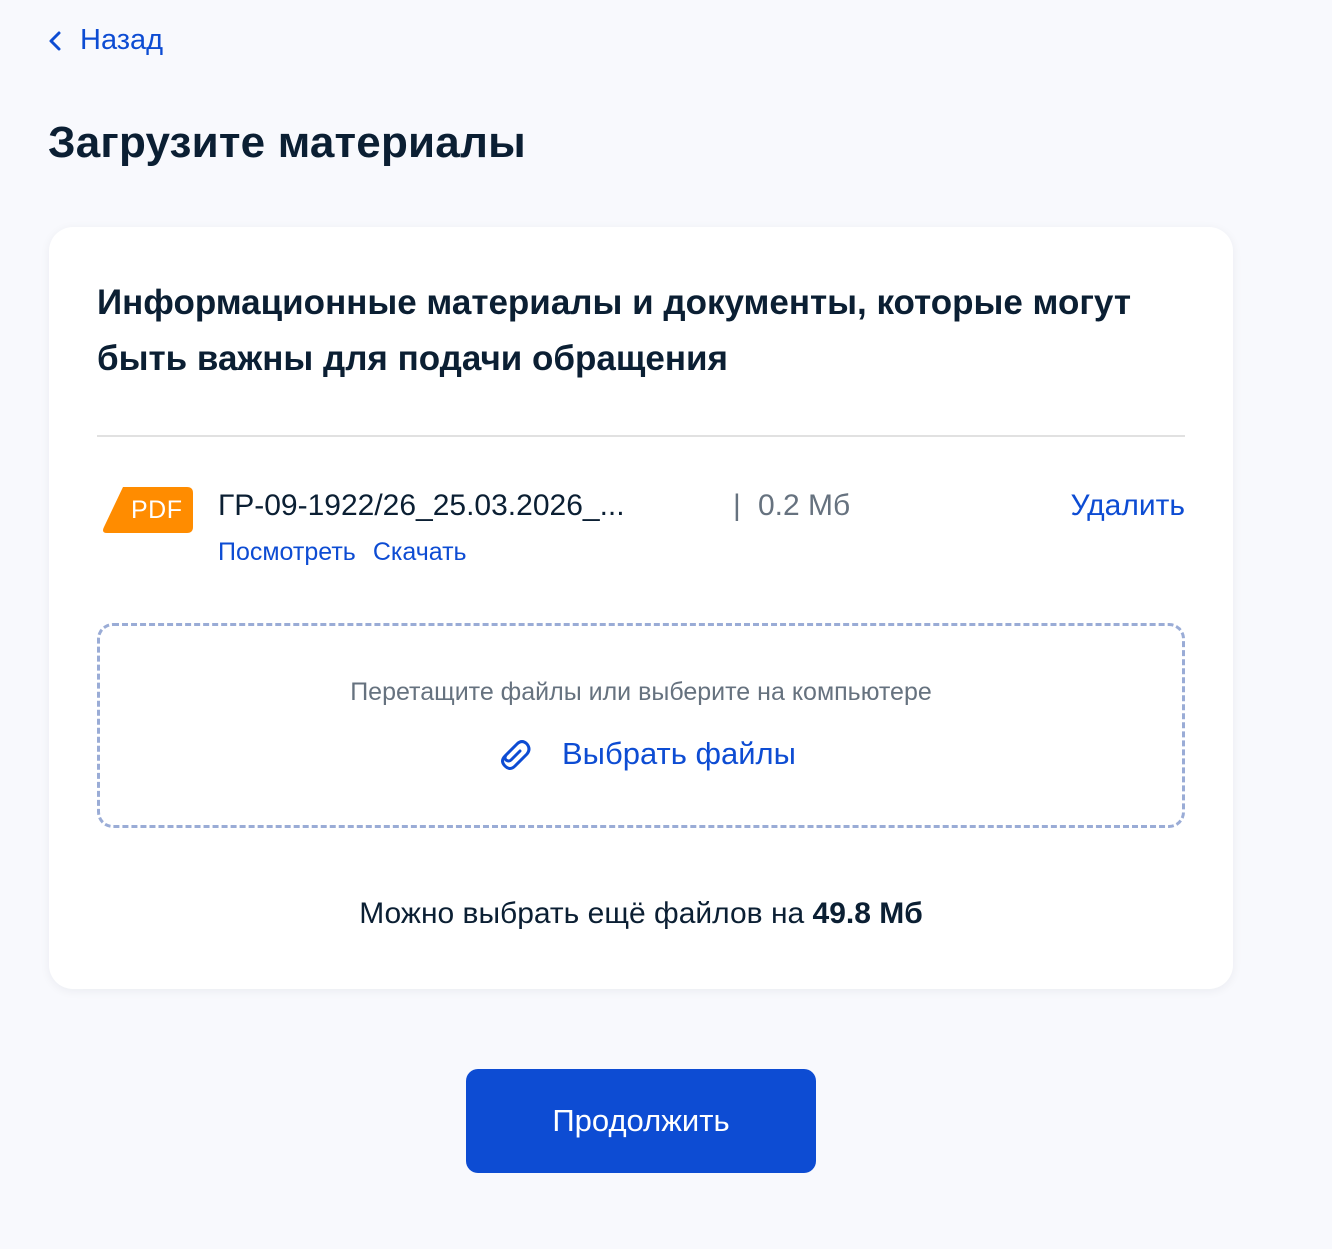 The image size is (1332, 1249). I want to click on quota-text: Можно выбрать ещё файлов на 49.8 Мб, so click(641, 914).